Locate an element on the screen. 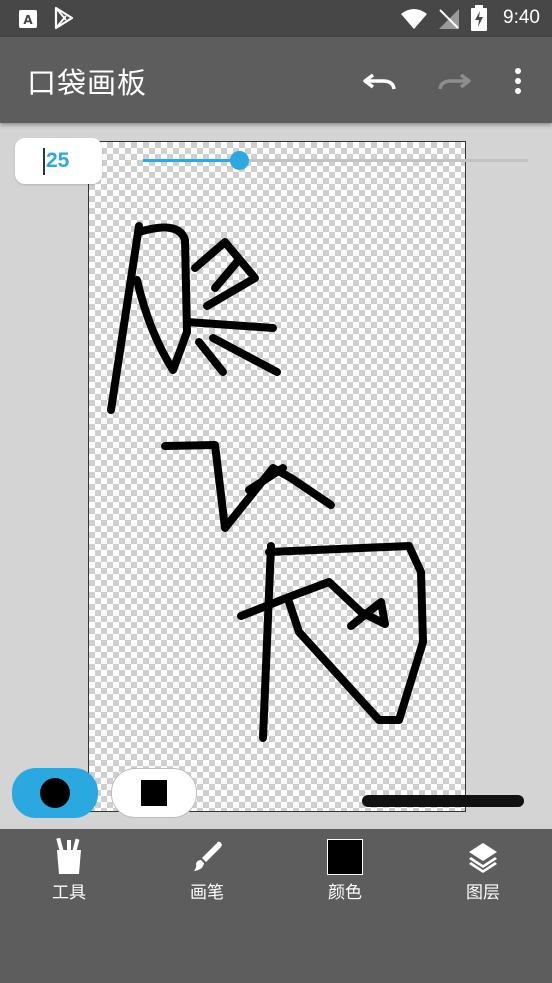 The image size is (552, 983). brush-tab-label: 画笔 is located at coordinates (207, 893).